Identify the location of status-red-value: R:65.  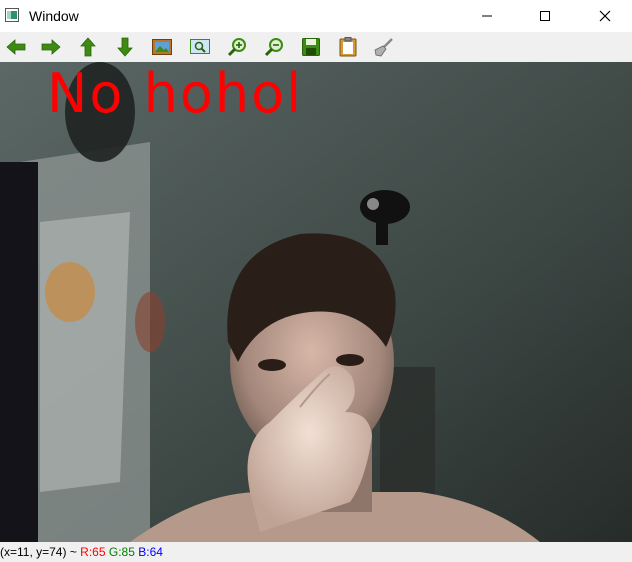
(93, 552).